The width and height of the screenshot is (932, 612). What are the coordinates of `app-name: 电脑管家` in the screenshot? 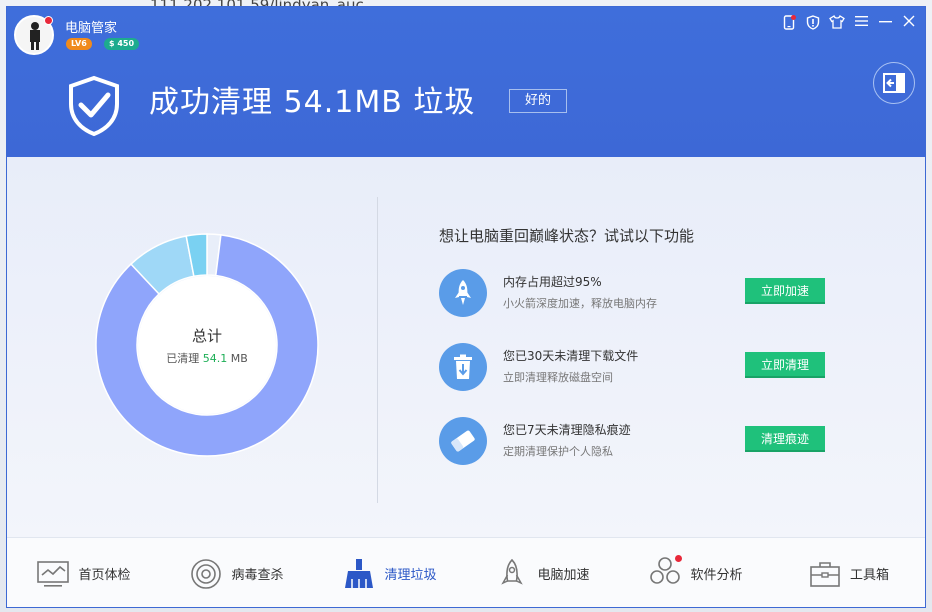 It's located at (91, 28).